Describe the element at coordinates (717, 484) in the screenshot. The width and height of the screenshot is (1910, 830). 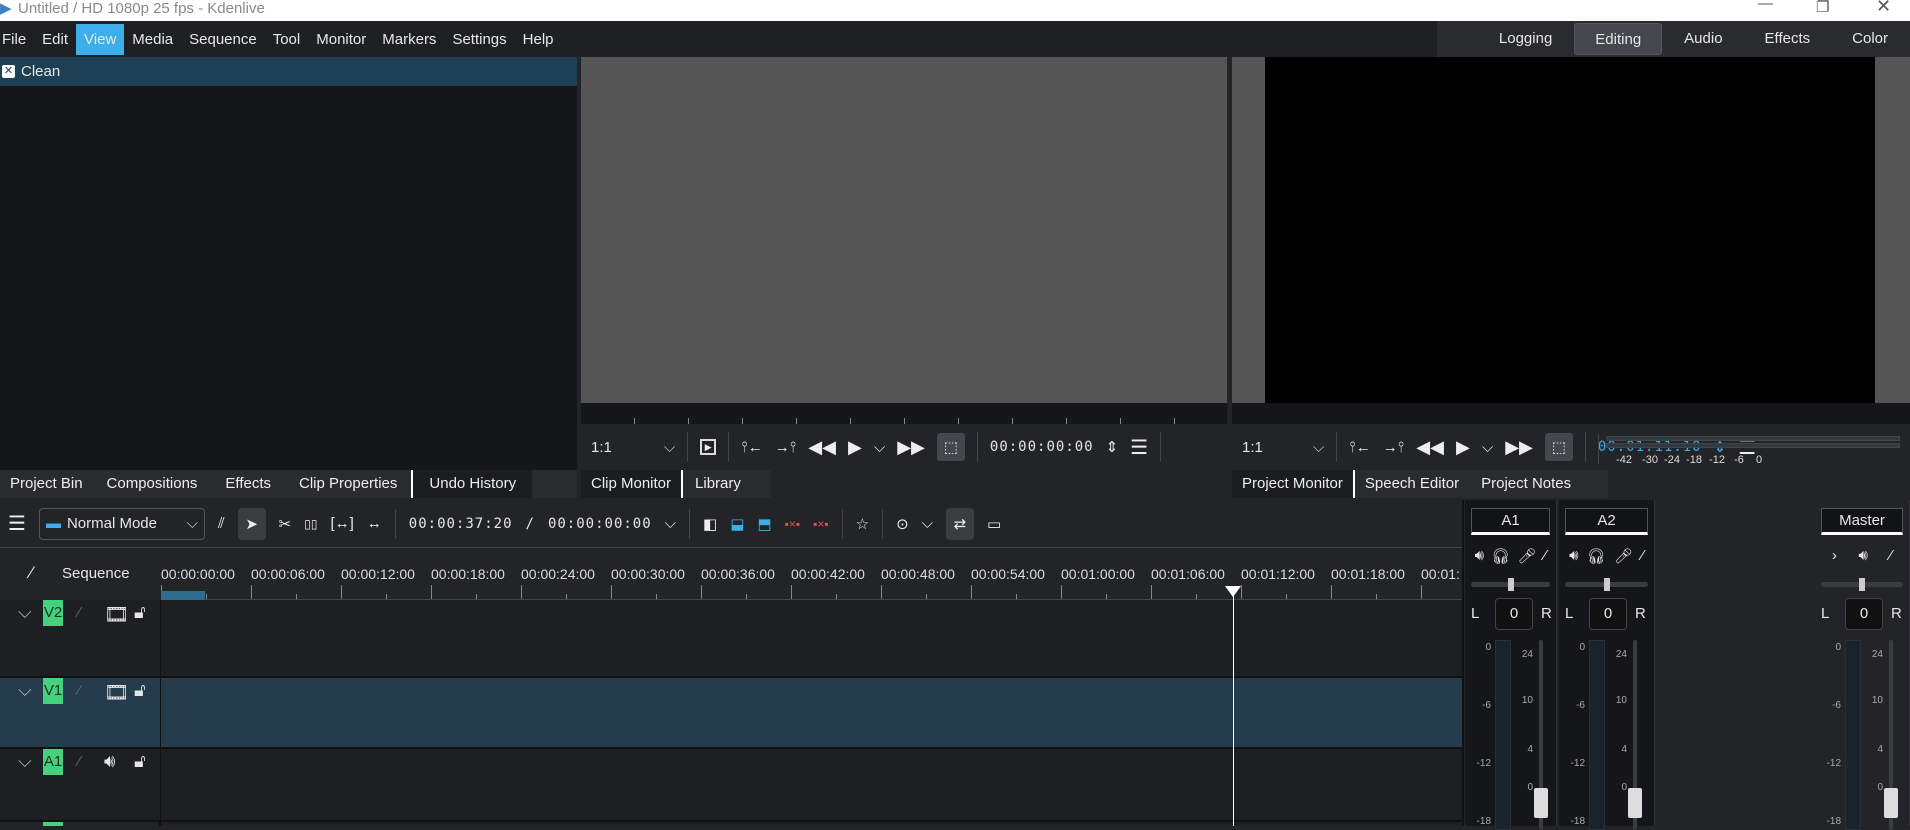
I see `tab-library: Library` at that location.